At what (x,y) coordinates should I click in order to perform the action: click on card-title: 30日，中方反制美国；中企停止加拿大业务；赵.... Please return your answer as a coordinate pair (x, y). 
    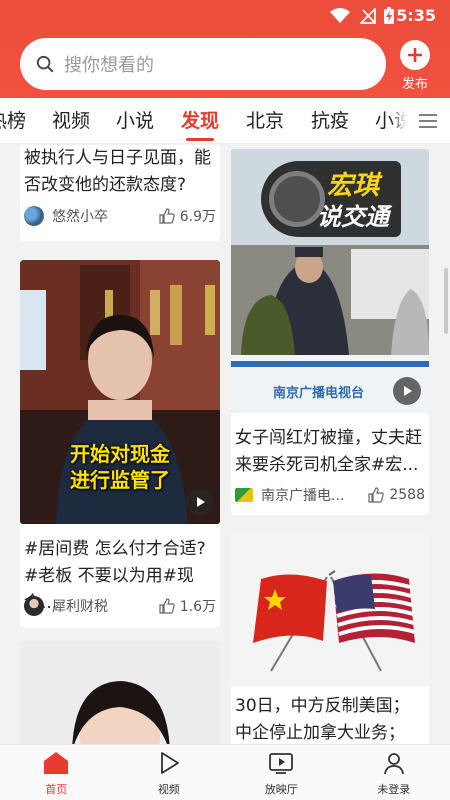
    Looking at the image, I should click on (322, 719).